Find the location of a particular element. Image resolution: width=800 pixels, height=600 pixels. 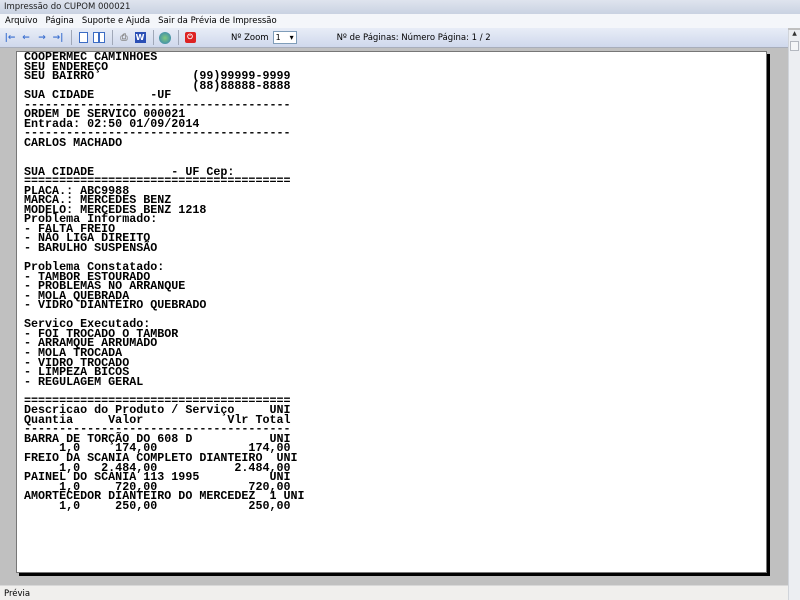

zoom-select: 1 ▾ is located at coordinates (284, 37).